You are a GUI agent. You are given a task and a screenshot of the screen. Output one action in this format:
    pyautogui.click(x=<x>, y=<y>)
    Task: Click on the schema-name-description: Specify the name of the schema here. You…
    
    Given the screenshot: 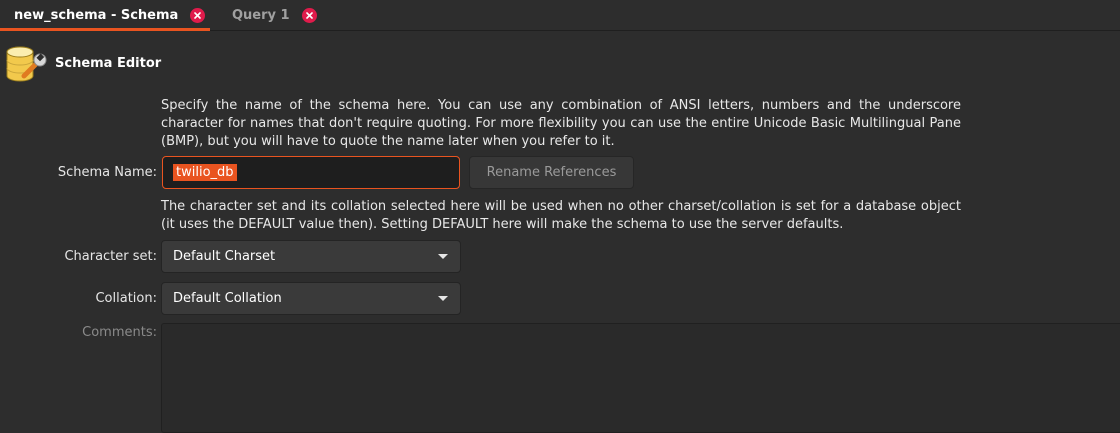 What is the action you would take?
    pyautogui.click(x=561, y=123)
    